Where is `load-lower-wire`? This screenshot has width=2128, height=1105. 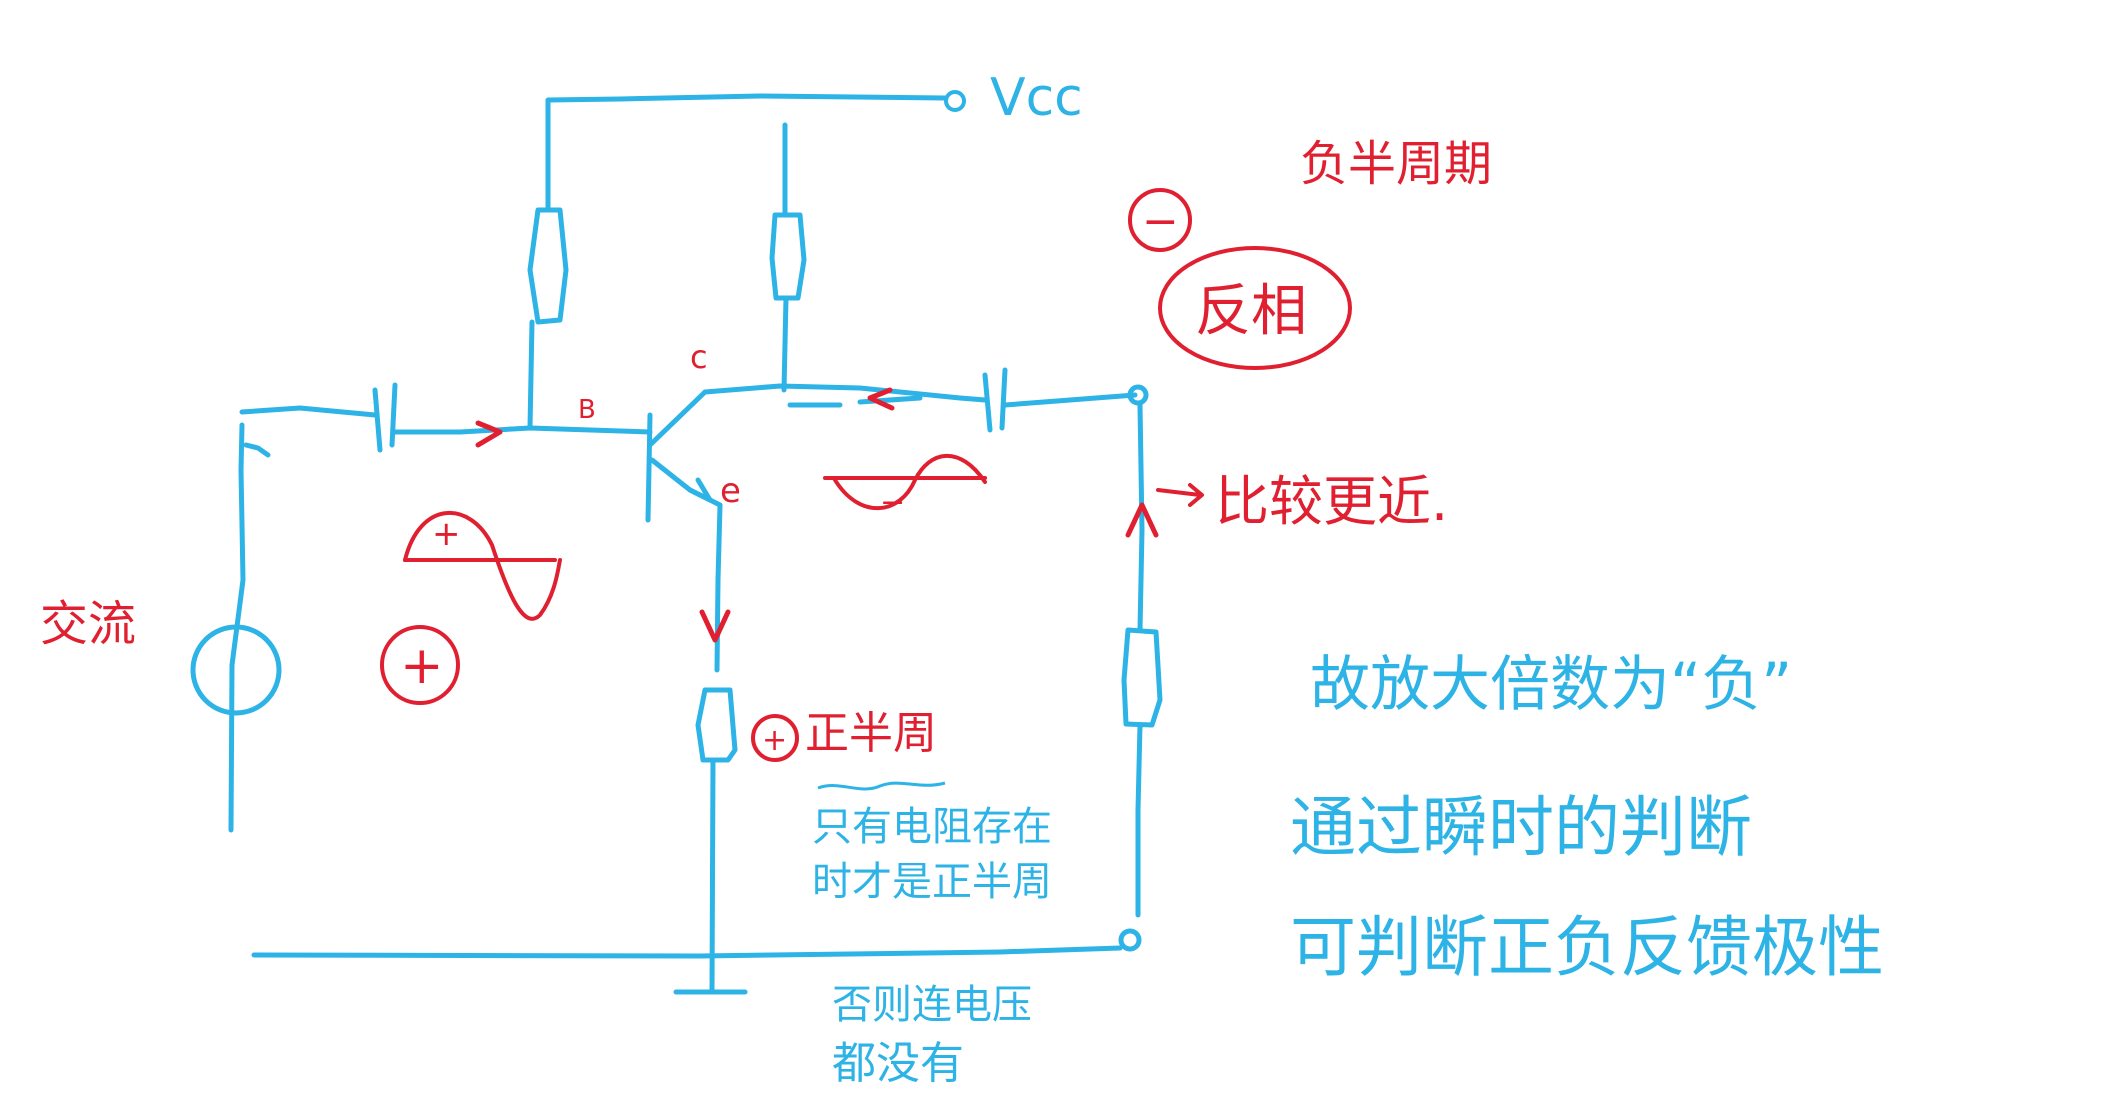 load-lower-wire is located at coordinates (1139, 820).